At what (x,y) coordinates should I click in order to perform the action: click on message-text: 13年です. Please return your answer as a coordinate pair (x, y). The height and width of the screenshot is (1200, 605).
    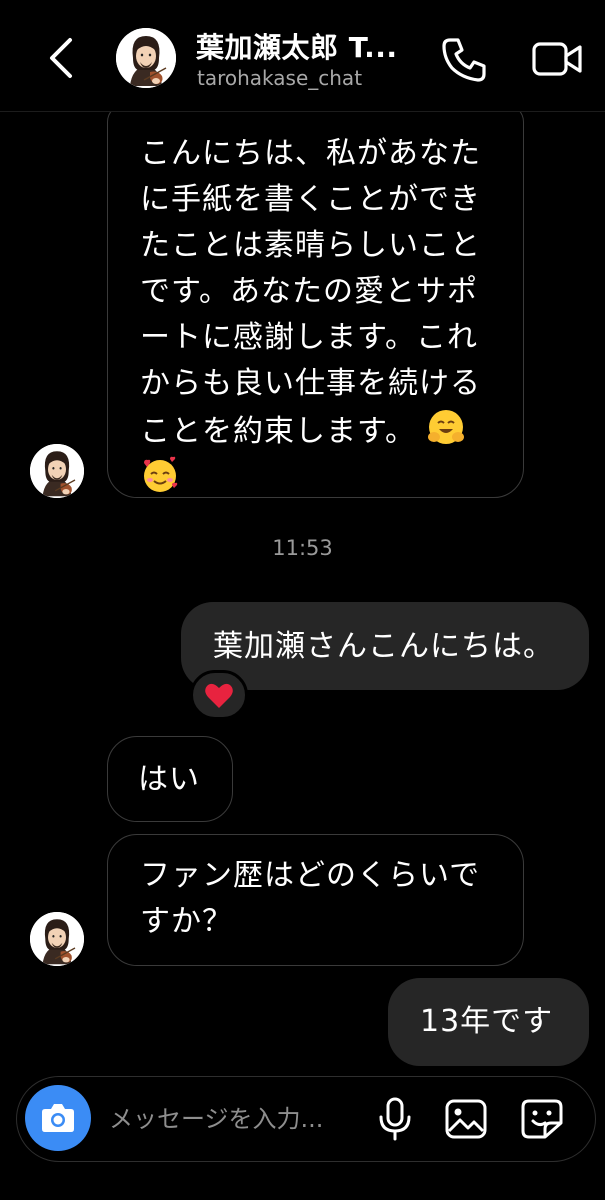
    Looking at the image, I should click on (487, 1021).